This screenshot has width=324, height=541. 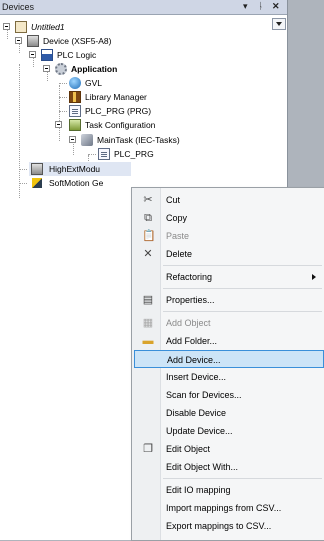 I want to click on tree-label: Library Manager, so click(x=116, y=97).